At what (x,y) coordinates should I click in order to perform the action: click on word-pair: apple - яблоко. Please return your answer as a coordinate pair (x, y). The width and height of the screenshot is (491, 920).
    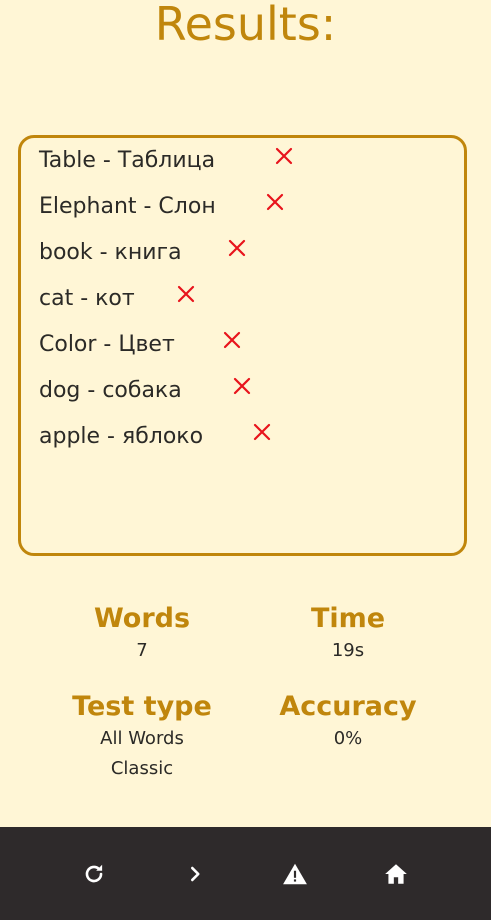
    Looking at the image, I should click on (121, 436).